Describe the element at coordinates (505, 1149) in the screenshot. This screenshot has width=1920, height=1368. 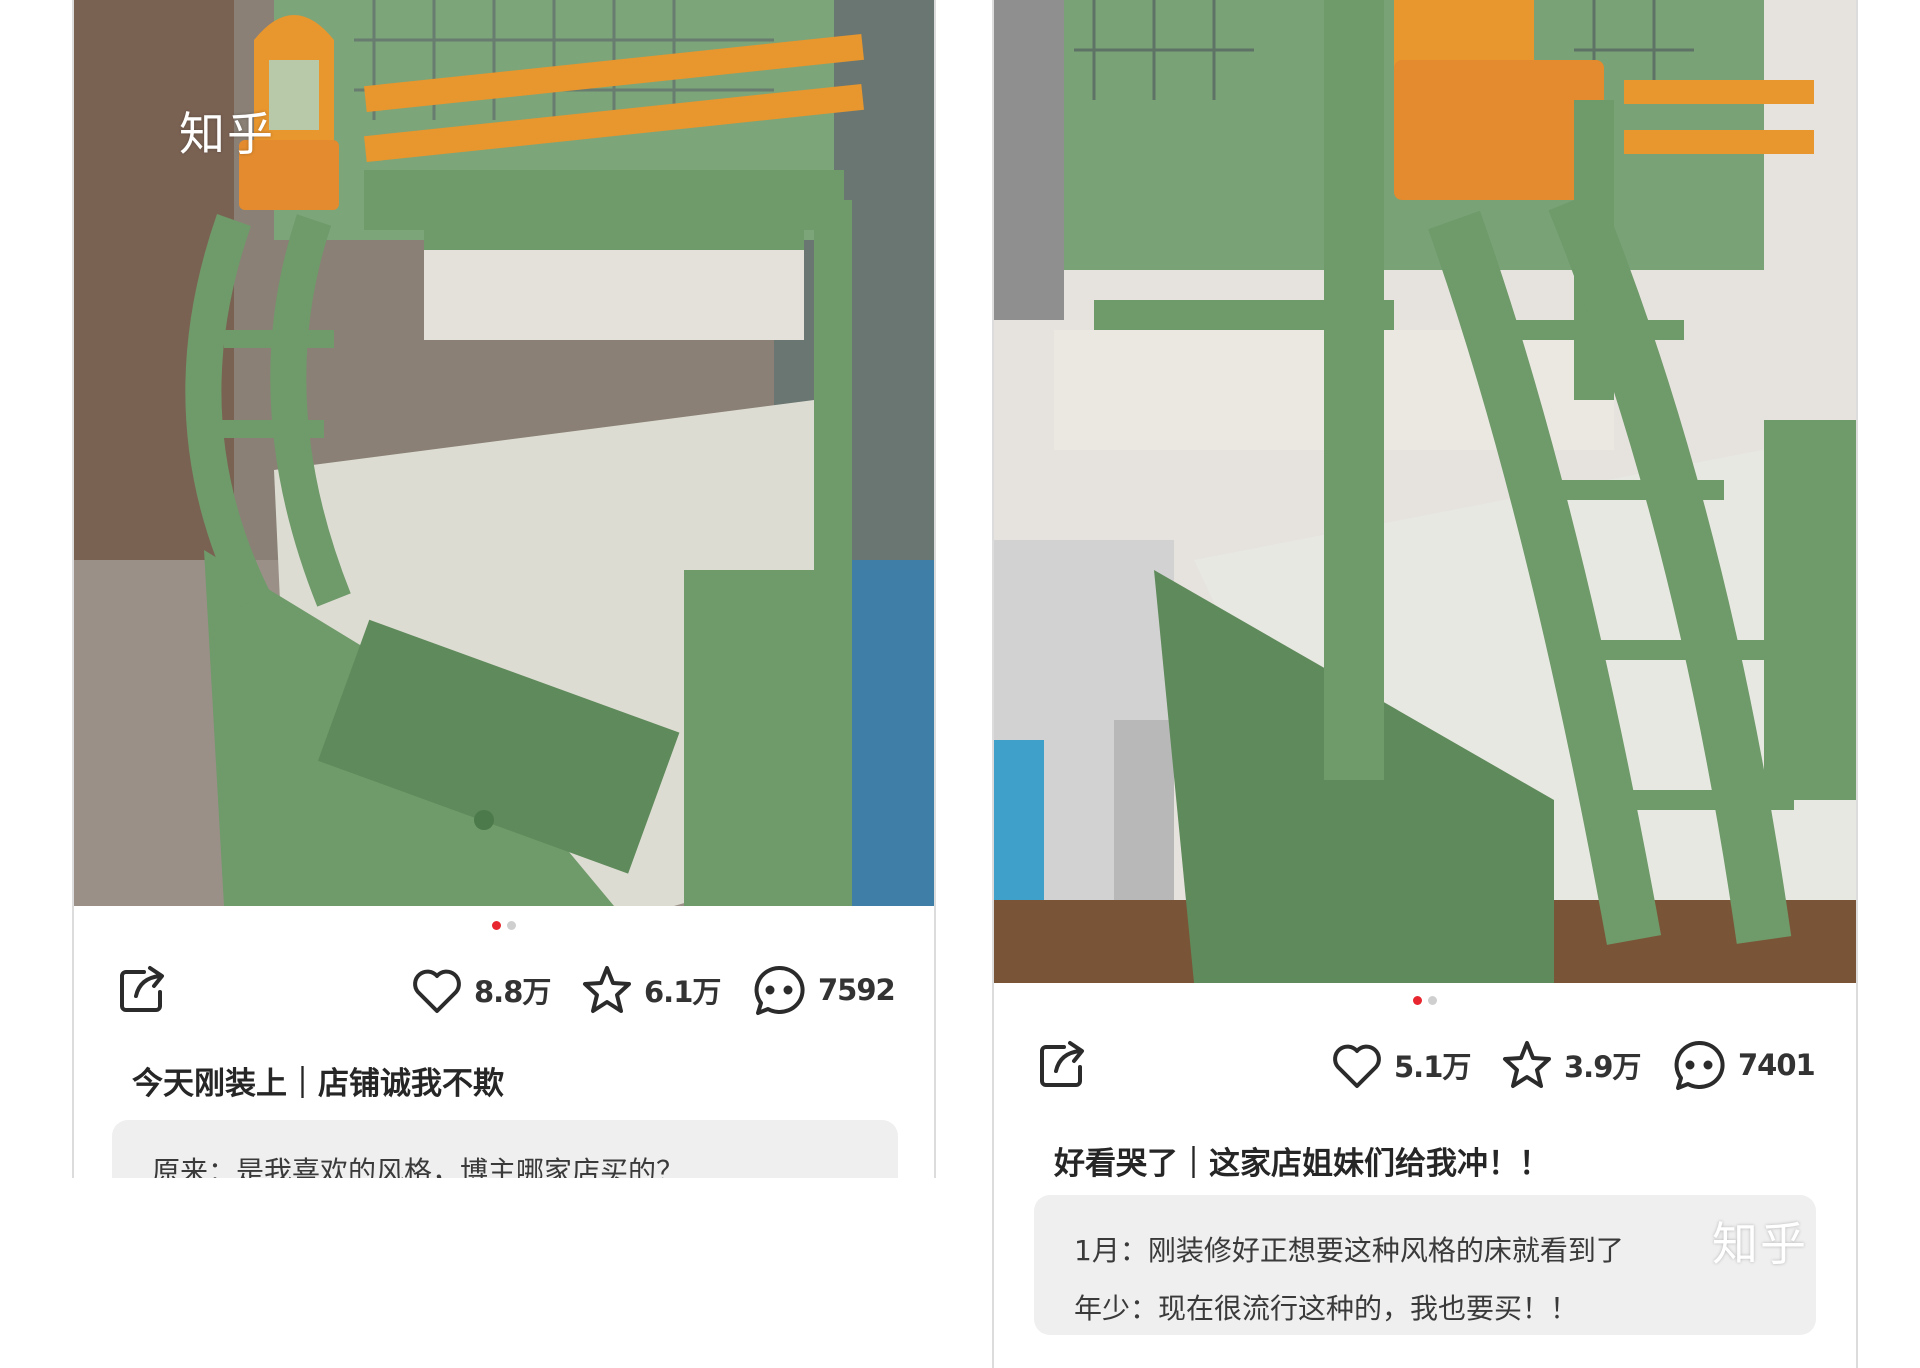
I see `comment-preview: 原来：是我喜欢的风格，博主哪家店买的？` at that location.